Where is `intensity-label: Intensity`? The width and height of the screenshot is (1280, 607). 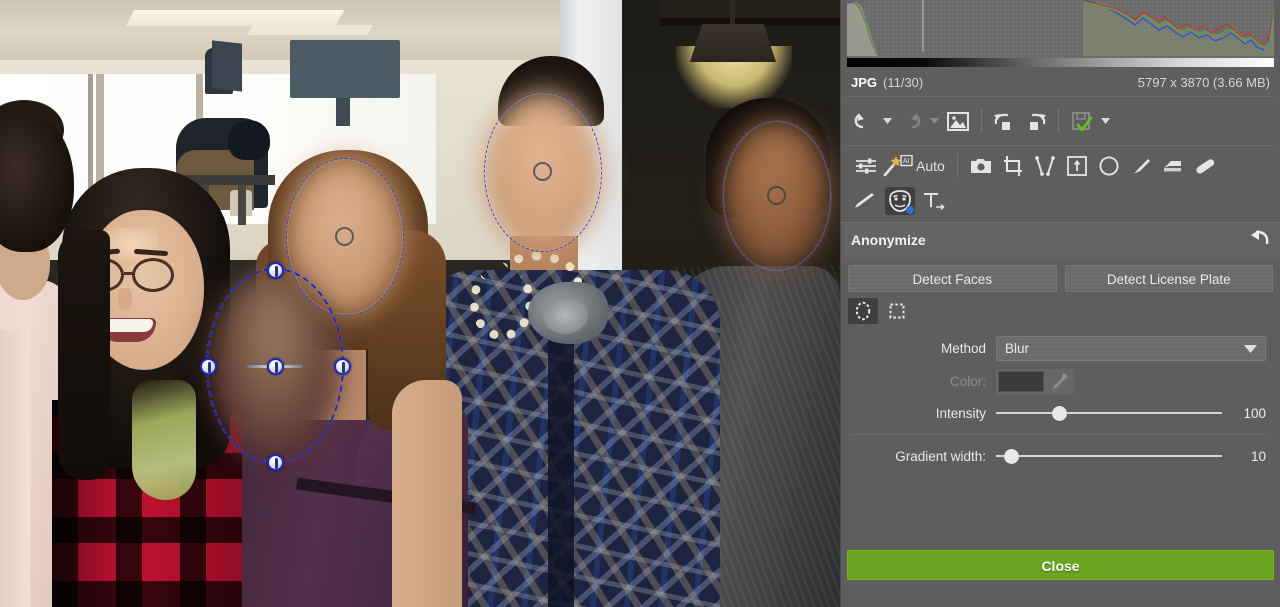
intensity-label: Intensity is located at coordinates (960, 413).